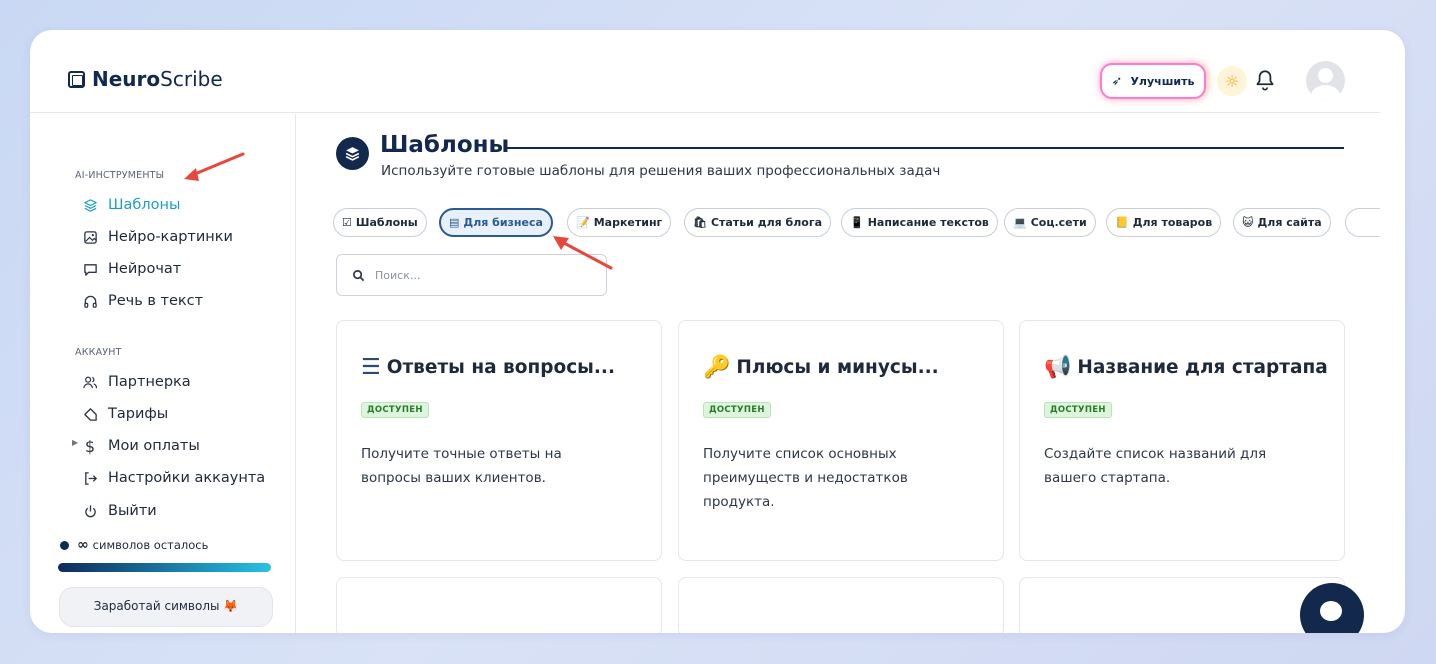 Image resolution: width=1436 pixels, height=664 pixels. I want to click on chars-remaining-text: символов осталось, so click(150, 545).